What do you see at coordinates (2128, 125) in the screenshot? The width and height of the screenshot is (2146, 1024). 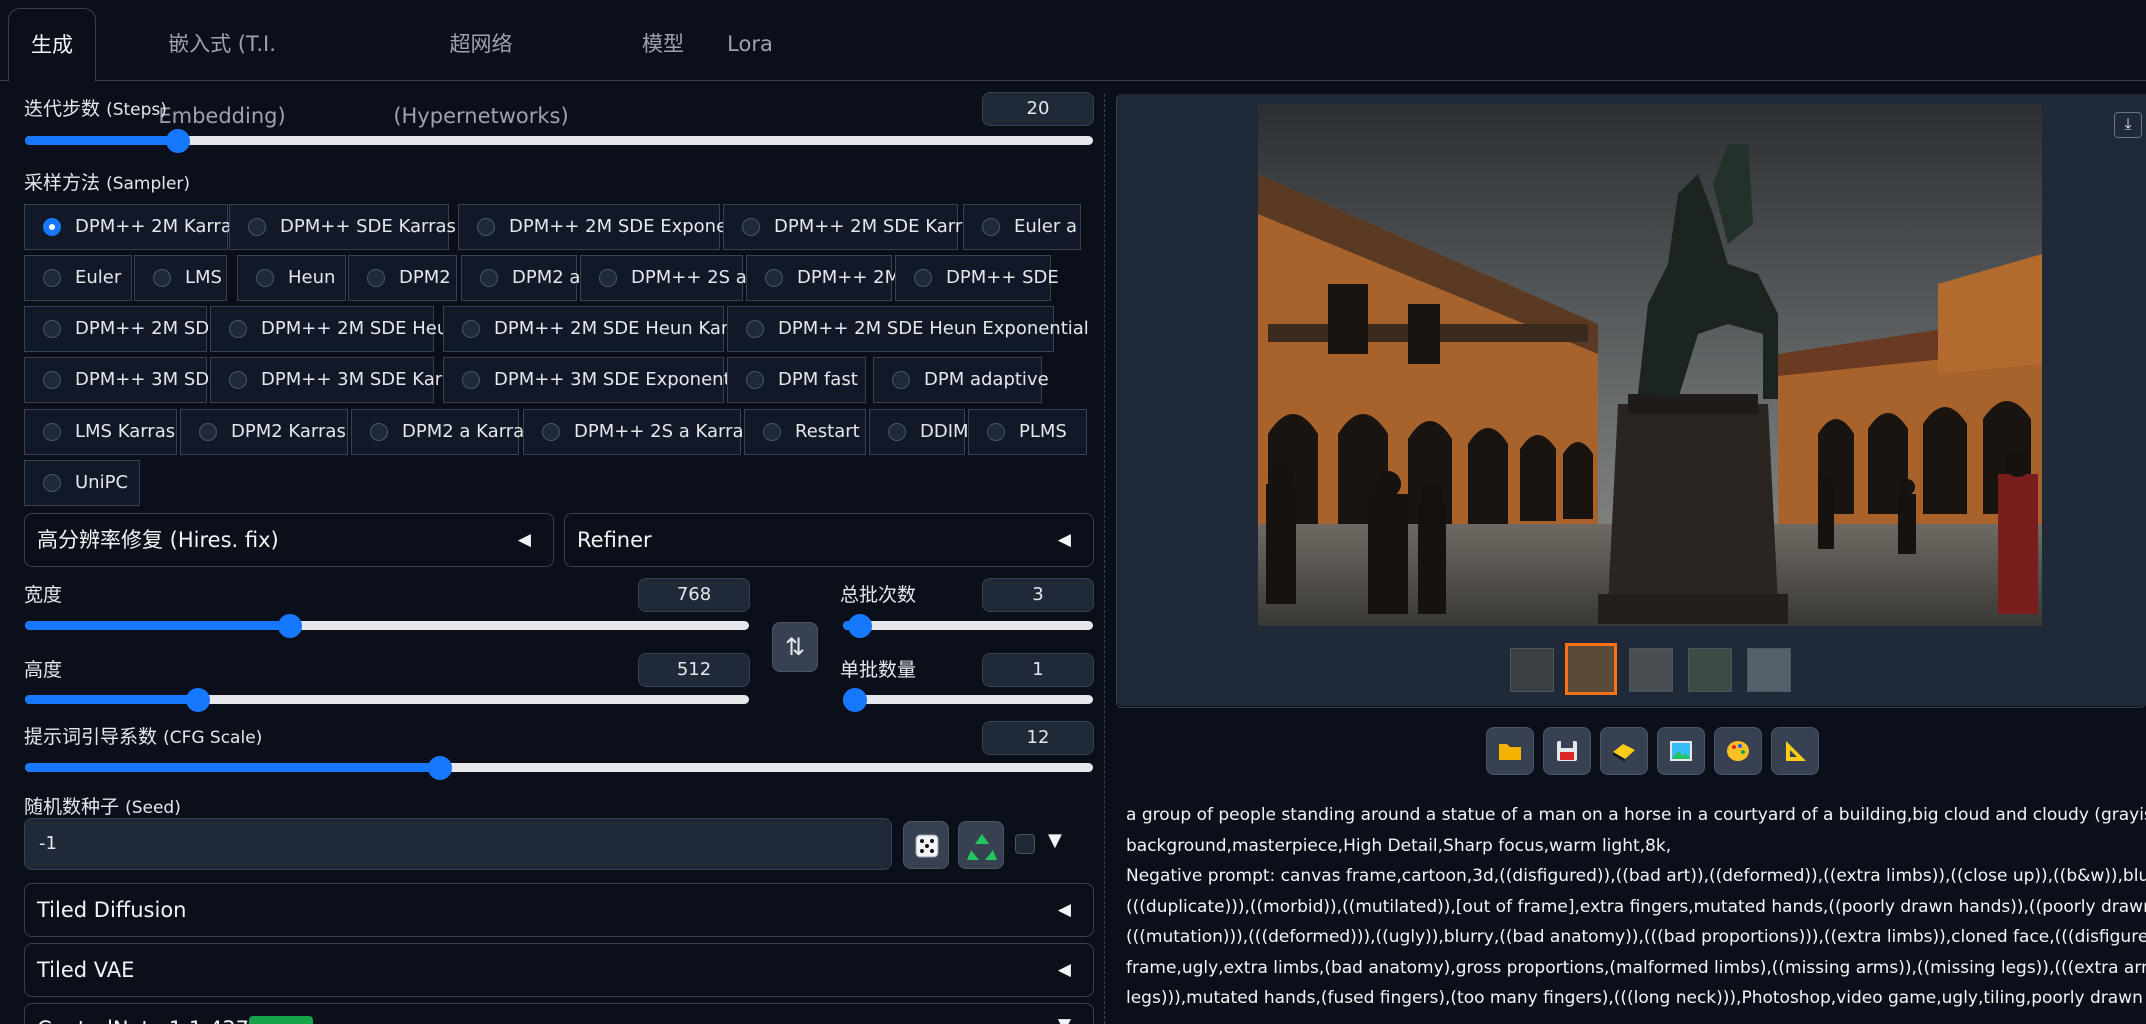 I see `download-icon: ⤓` at bounding box center [2128, 125].